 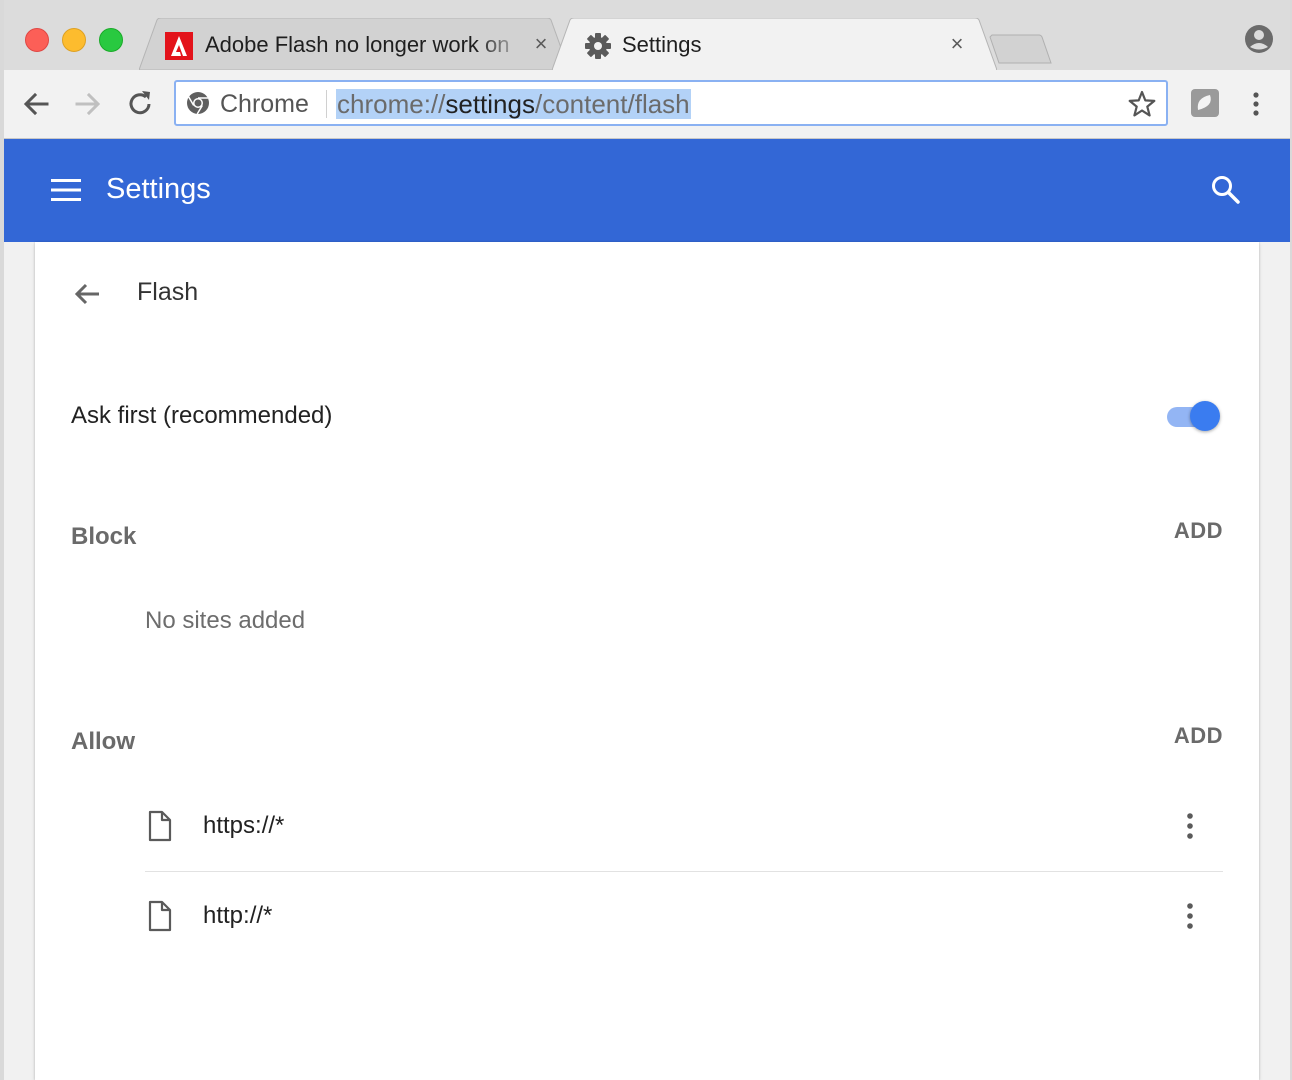 I want to click on settings-header: Settings, so click(x=647, y=190).